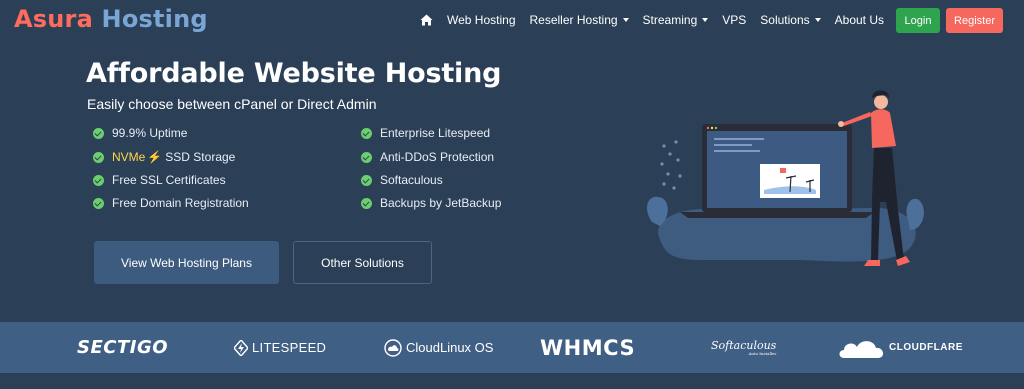  What do you see at coordinates (450, 347) in the screenshot?
I see `cloudlinux-logo-text: CloudLinux OS` at bounding box center [450, 347].